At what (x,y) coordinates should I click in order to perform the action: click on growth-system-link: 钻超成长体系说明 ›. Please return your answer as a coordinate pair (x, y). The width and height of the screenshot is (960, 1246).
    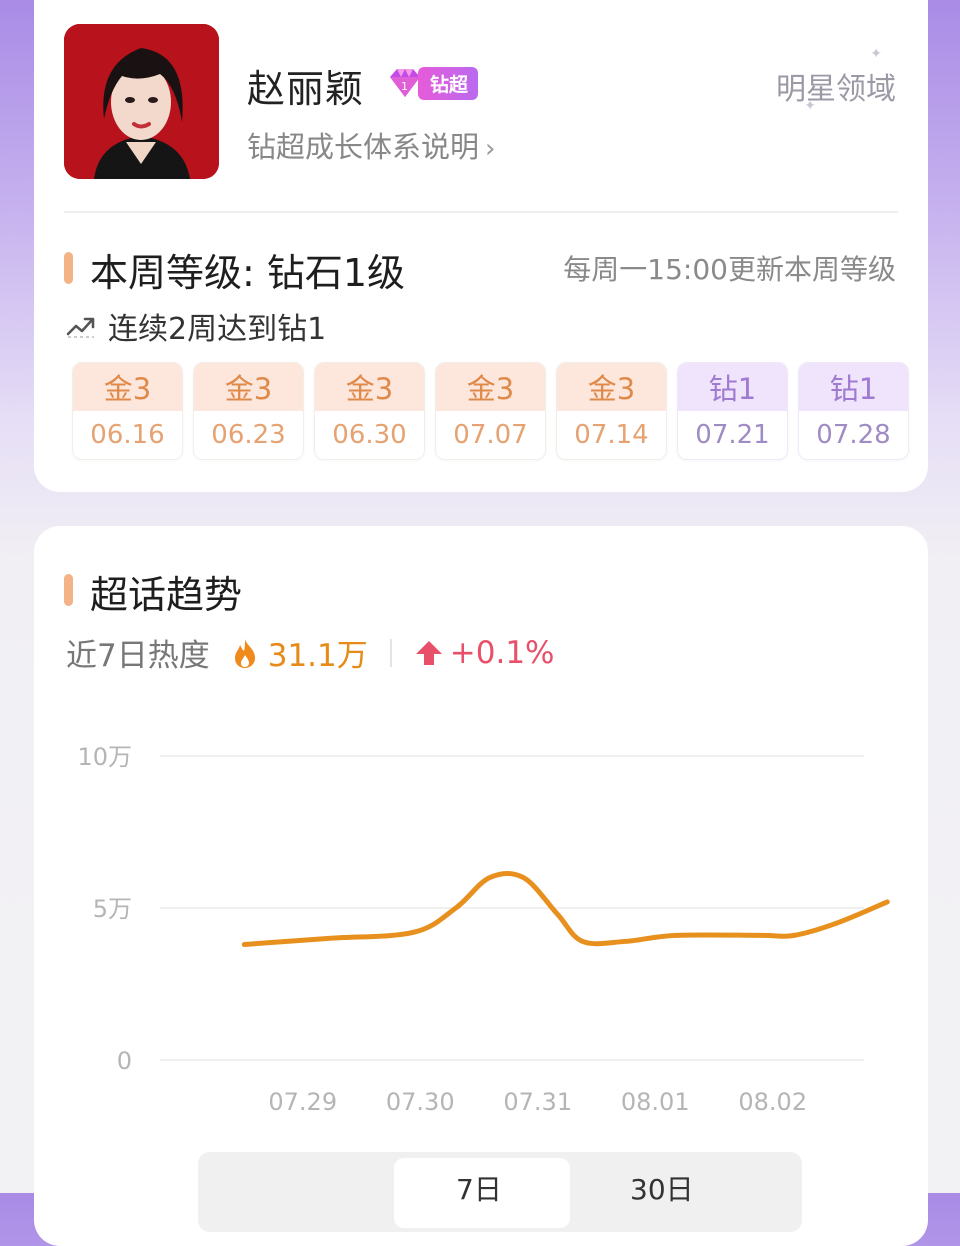
    Looking at the image, I should click on (371, 145).